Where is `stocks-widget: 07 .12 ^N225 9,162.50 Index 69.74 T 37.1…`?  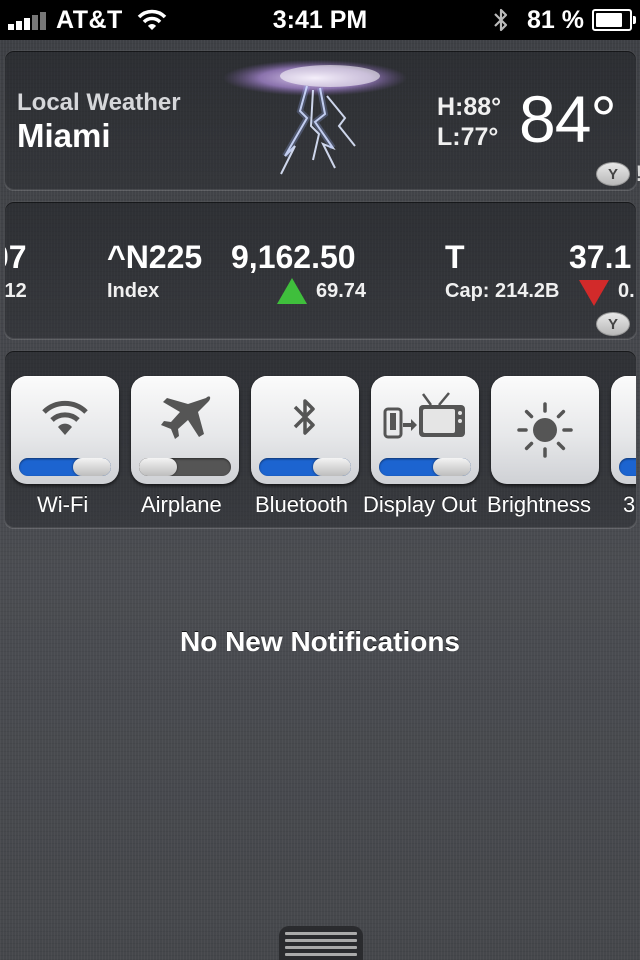 stocks-widget: 07 .12 ^N225 9,162.50 Index 69.74 T 37.1… is located at coordinates (320, 270).